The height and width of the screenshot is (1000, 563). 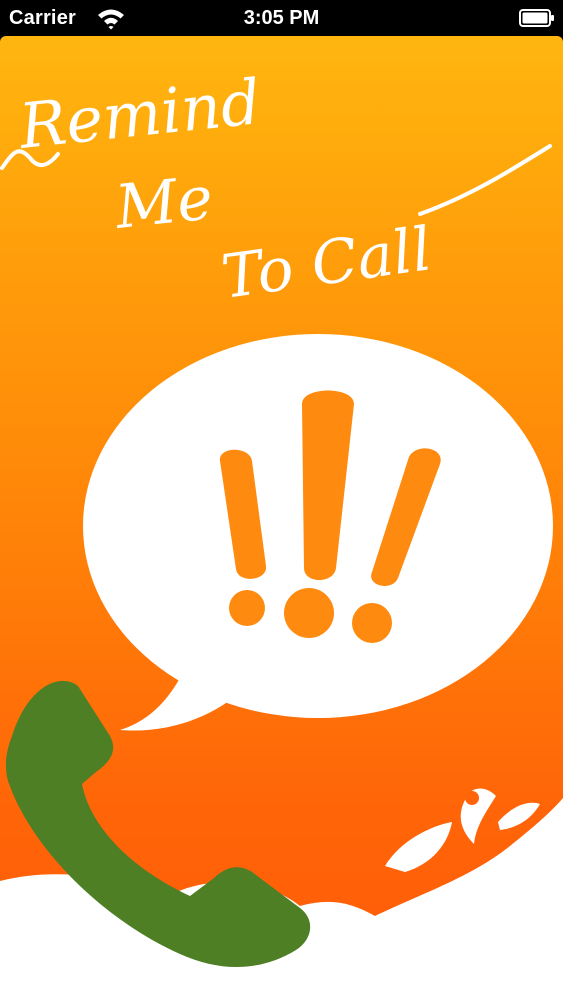 What do you see at coordinates (139, 114) in the screenshot?
I see `title-line-remind: Remind` at bounding box center [139, 114].